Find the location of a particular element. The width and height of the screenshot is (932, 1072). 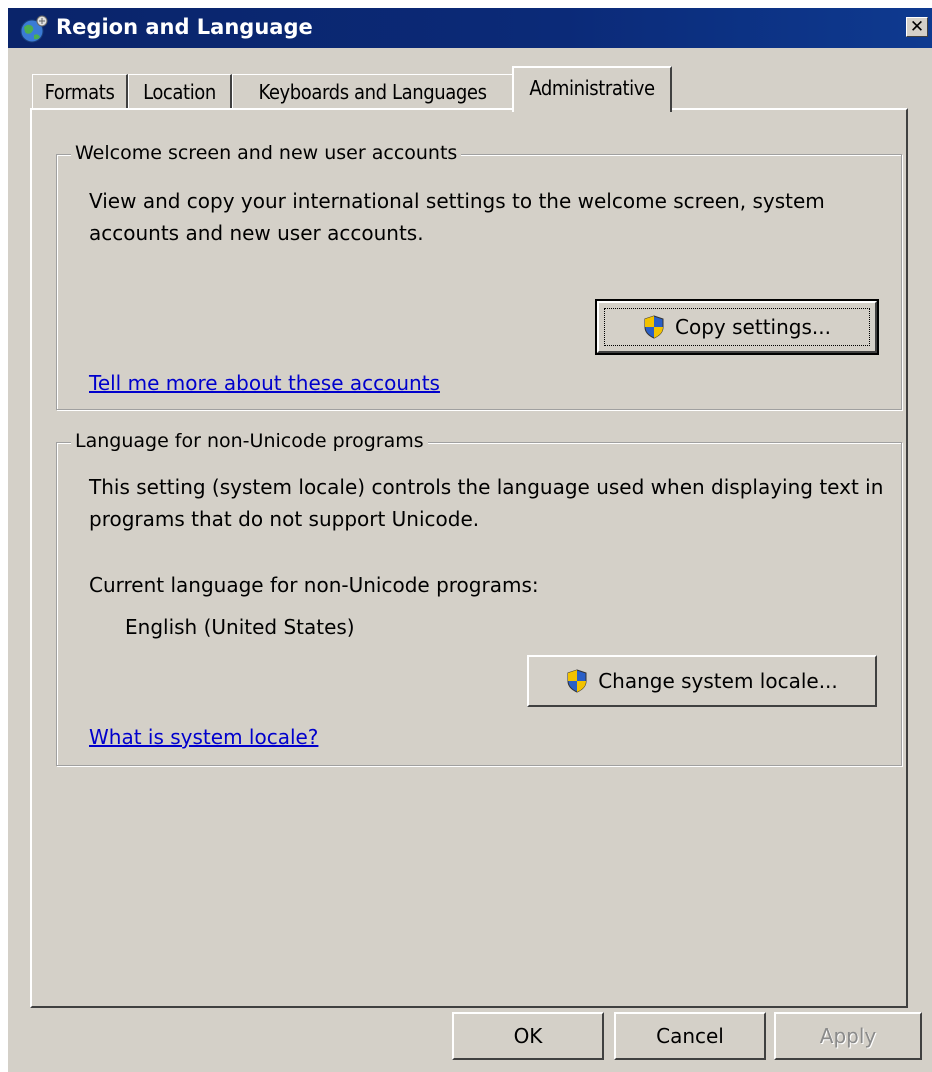

cancel-button: Cancel is located at coordinates (690, 1036).